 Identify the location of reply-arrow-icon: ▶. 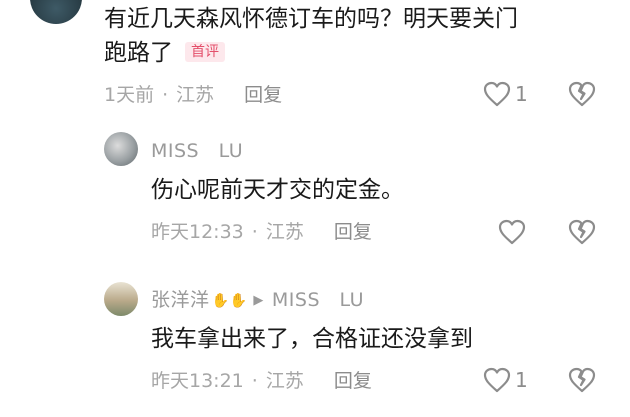
(258, 300).